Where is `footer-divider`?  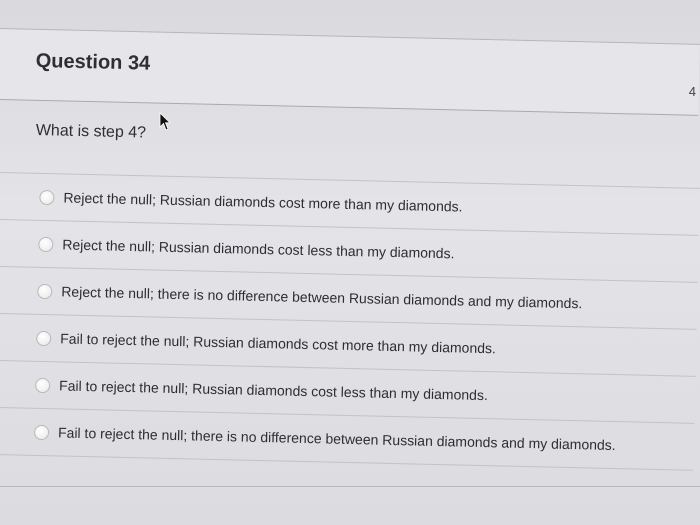
footer-divider is located at coordinates (350, 486).